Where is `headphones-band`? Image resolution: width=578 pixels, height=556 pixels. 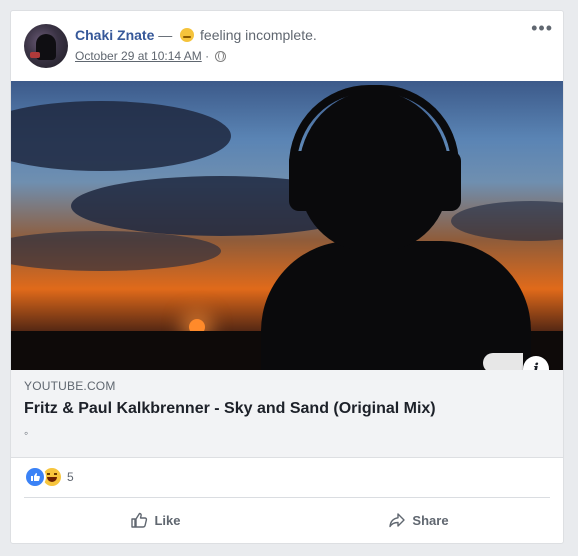
headphones-band is located at coordinates (374, 125).